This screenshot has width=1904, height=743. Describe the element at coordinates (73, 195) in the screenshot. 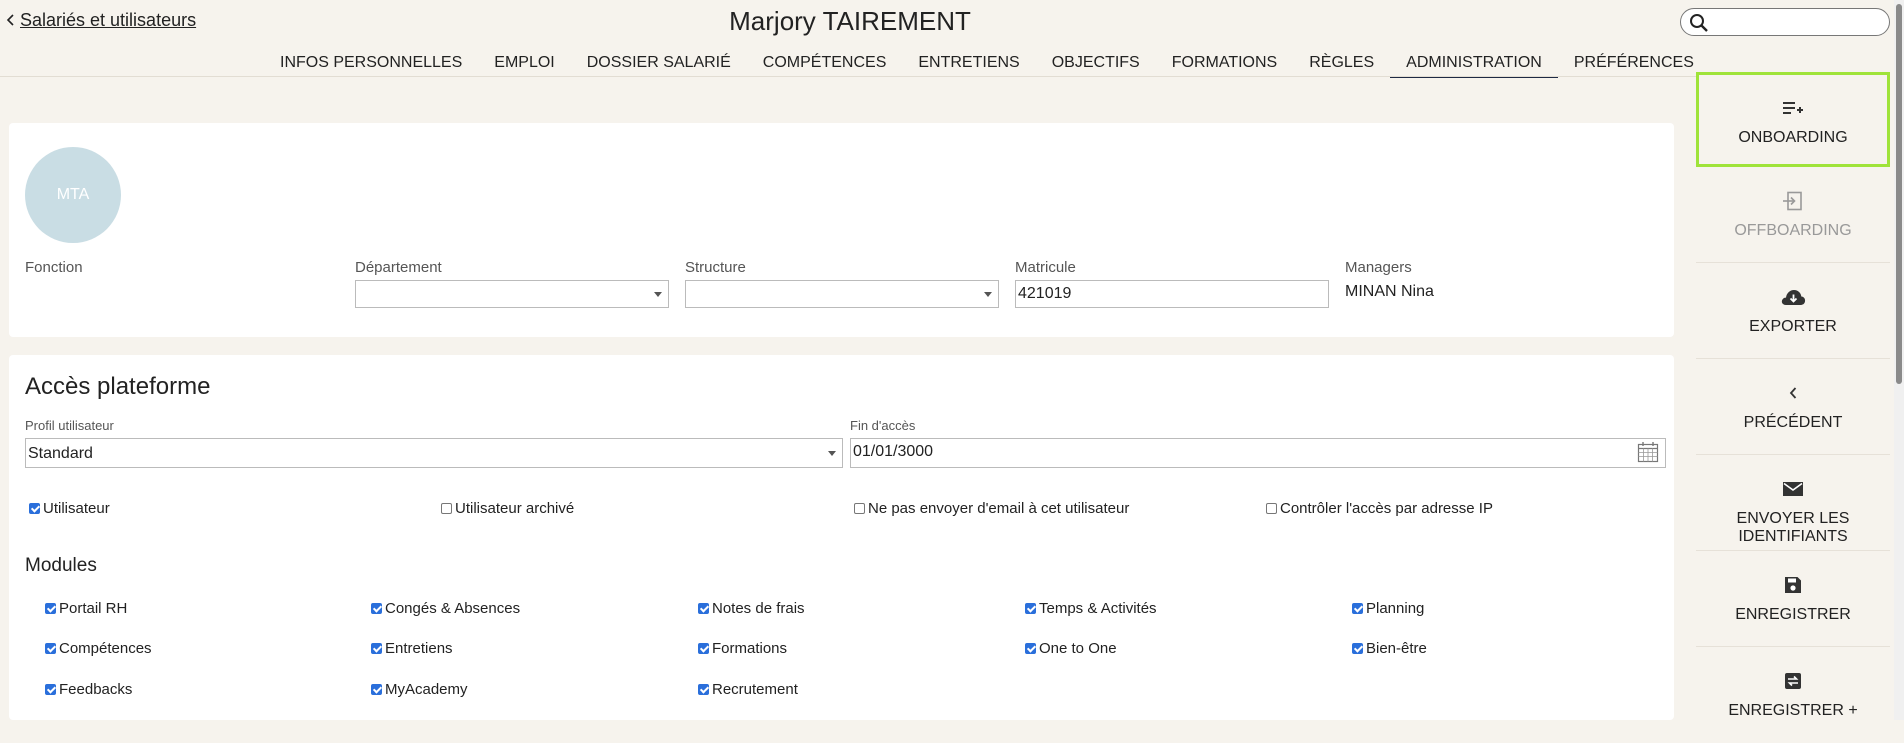

I see `avatar: MTA` at that location.